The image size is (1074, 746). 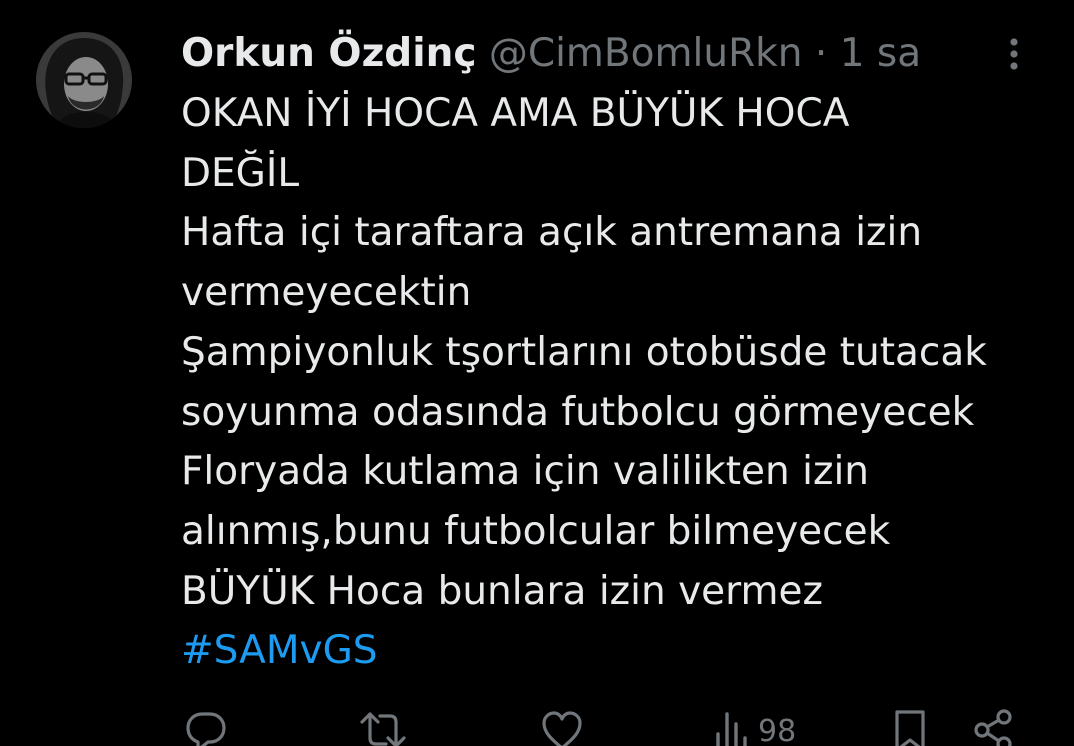 What do you see at coordinates (777, 730) in the screenshot?
I see `views-count: 98` at bounding box center [777, 730].